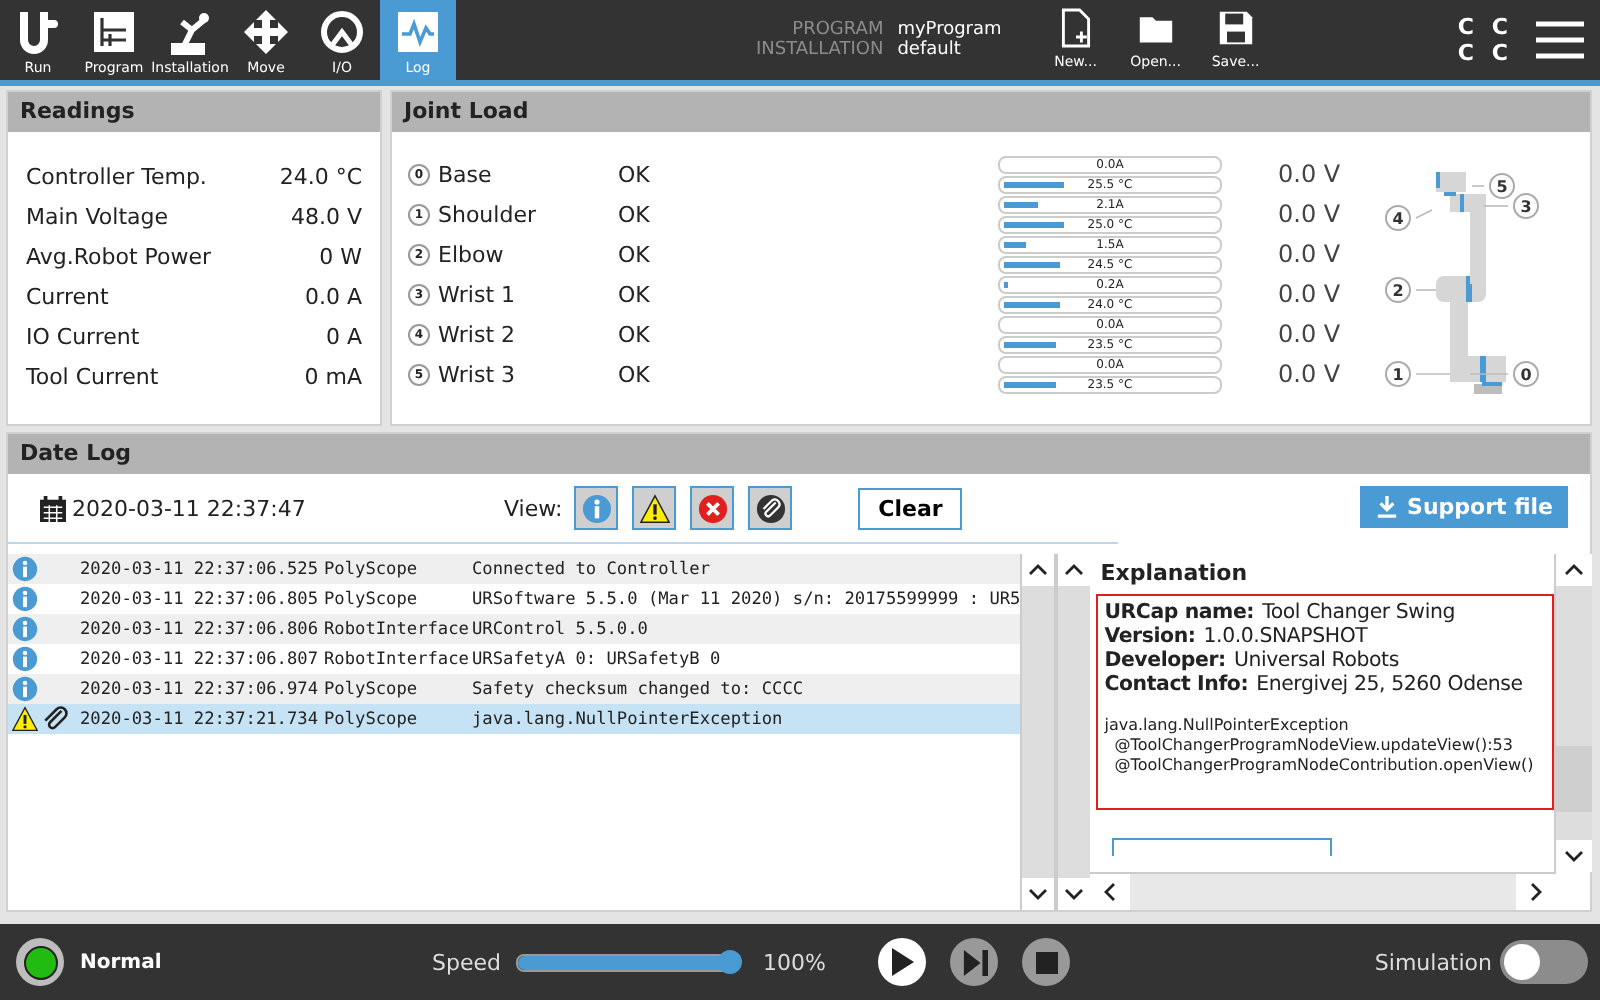 This screenshot has height=1000, width=1600. What do you see at coordinates (319, 176) in the screenshot?
I see `reading-value: 24.0 °C` at bounding box center [319, 176].